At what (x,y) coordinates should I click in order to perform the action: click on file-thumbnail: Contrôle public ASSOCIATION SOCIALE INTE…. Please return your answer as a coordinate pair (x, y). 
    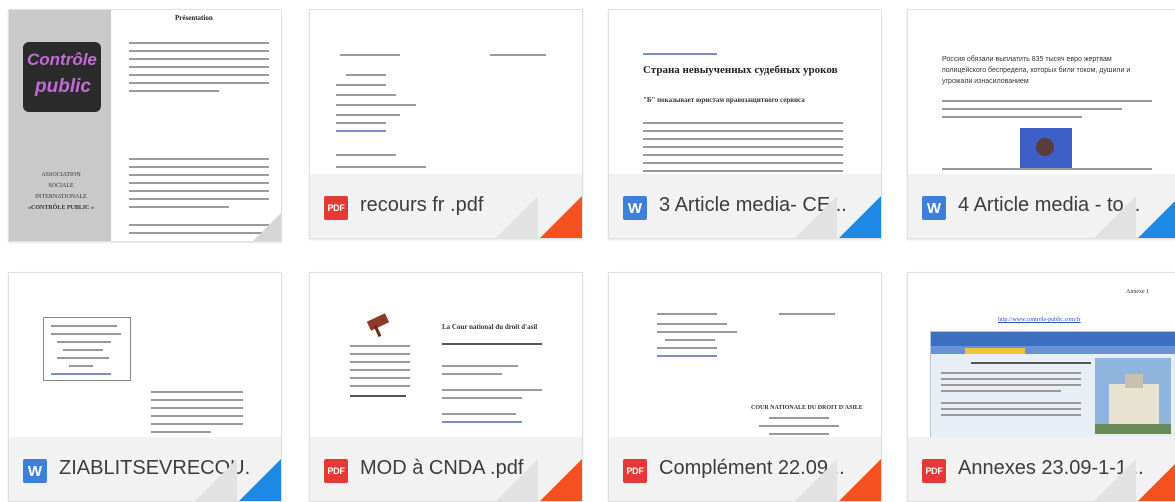
    Looking at the image, I should click on (145, 125).